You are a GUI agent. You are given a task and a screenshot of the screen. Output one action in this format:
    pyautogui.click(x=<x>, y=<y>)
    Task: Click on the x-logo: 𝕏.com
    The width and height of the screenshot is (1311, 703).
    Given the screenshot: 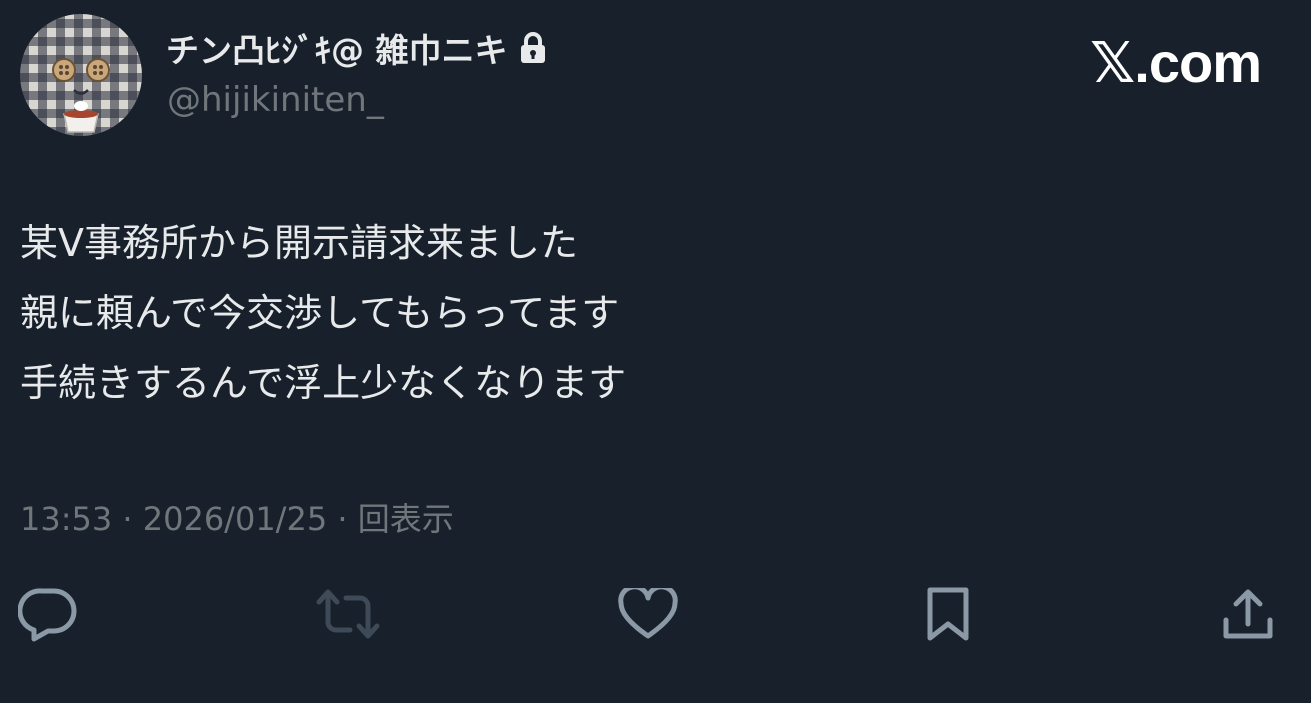 What is the action you would take?
    pyautogui.click(x=1176, y=62)
    